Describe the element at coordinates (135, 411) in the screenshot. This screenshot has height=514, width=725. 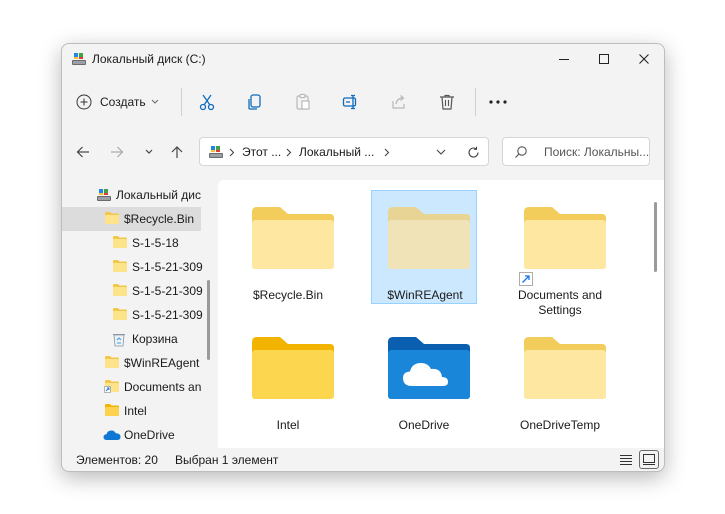
I see `sidebar-item-label: Intel` at that location.